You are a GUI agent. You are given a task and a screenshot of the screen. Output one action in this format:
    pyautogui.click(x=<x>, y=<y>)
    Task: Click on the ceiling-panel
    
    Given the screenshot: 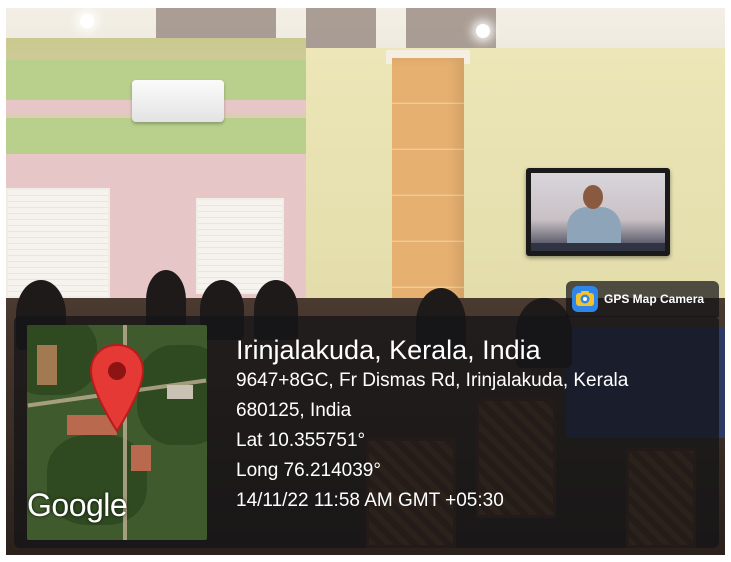 What is the action you would take?
    pyautogui.click(x=341, y=28)
    